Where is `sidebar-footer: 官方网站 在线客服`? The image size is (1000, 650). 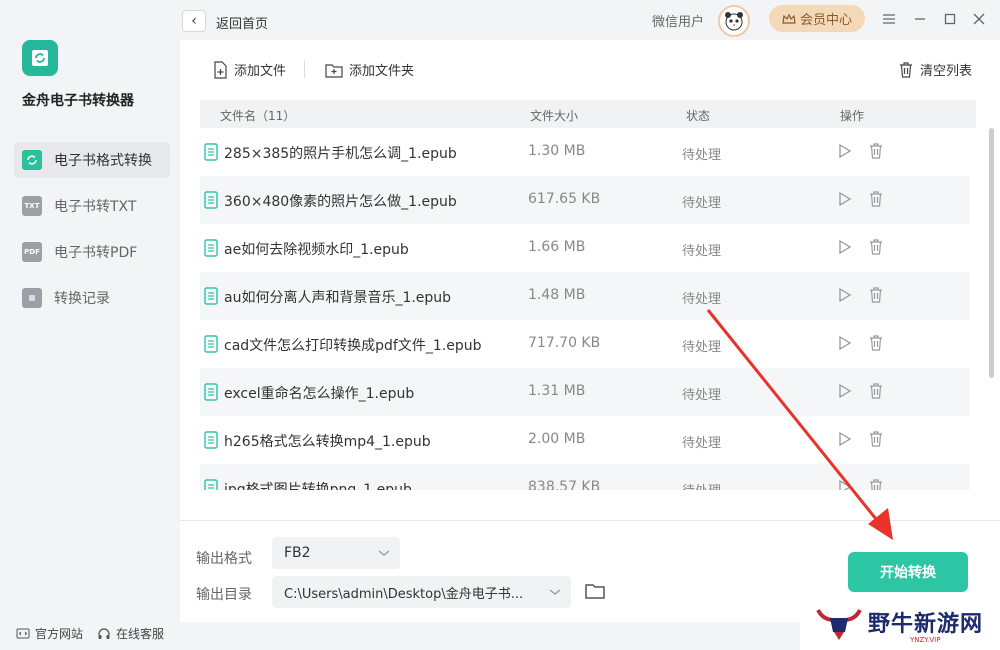 sidebar-footer: 官方网站 在线客服 is located at coordinates (90, 633).